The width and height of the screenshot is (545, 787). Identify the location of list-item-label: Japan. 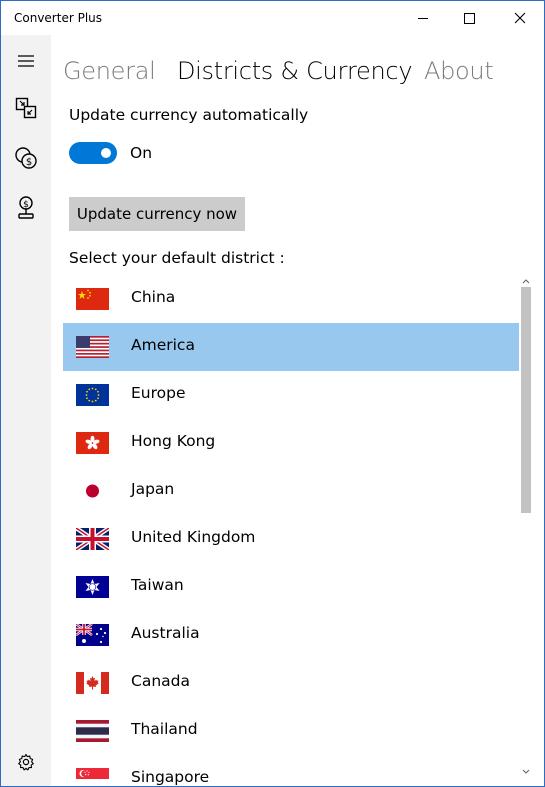
(153, 489).